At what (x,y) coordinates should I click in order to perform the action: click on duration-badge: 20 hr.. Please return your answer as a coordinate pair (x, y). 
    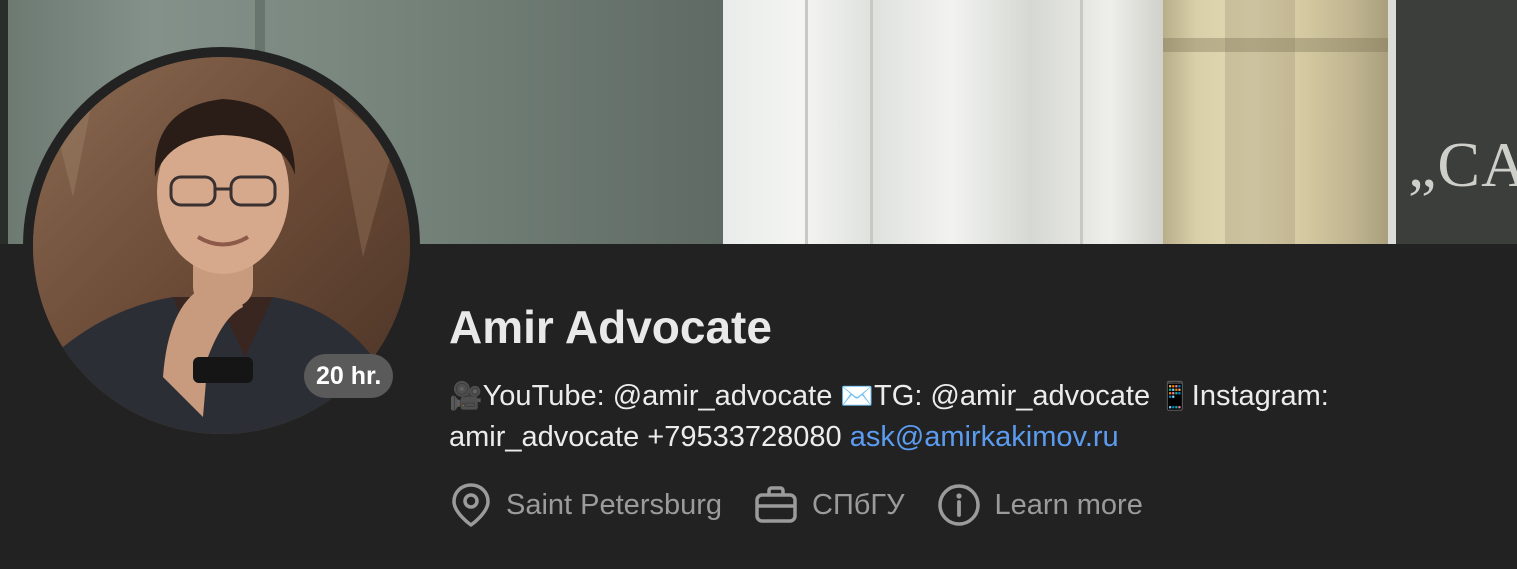
    Looking at the image, I should click on (349, 376).